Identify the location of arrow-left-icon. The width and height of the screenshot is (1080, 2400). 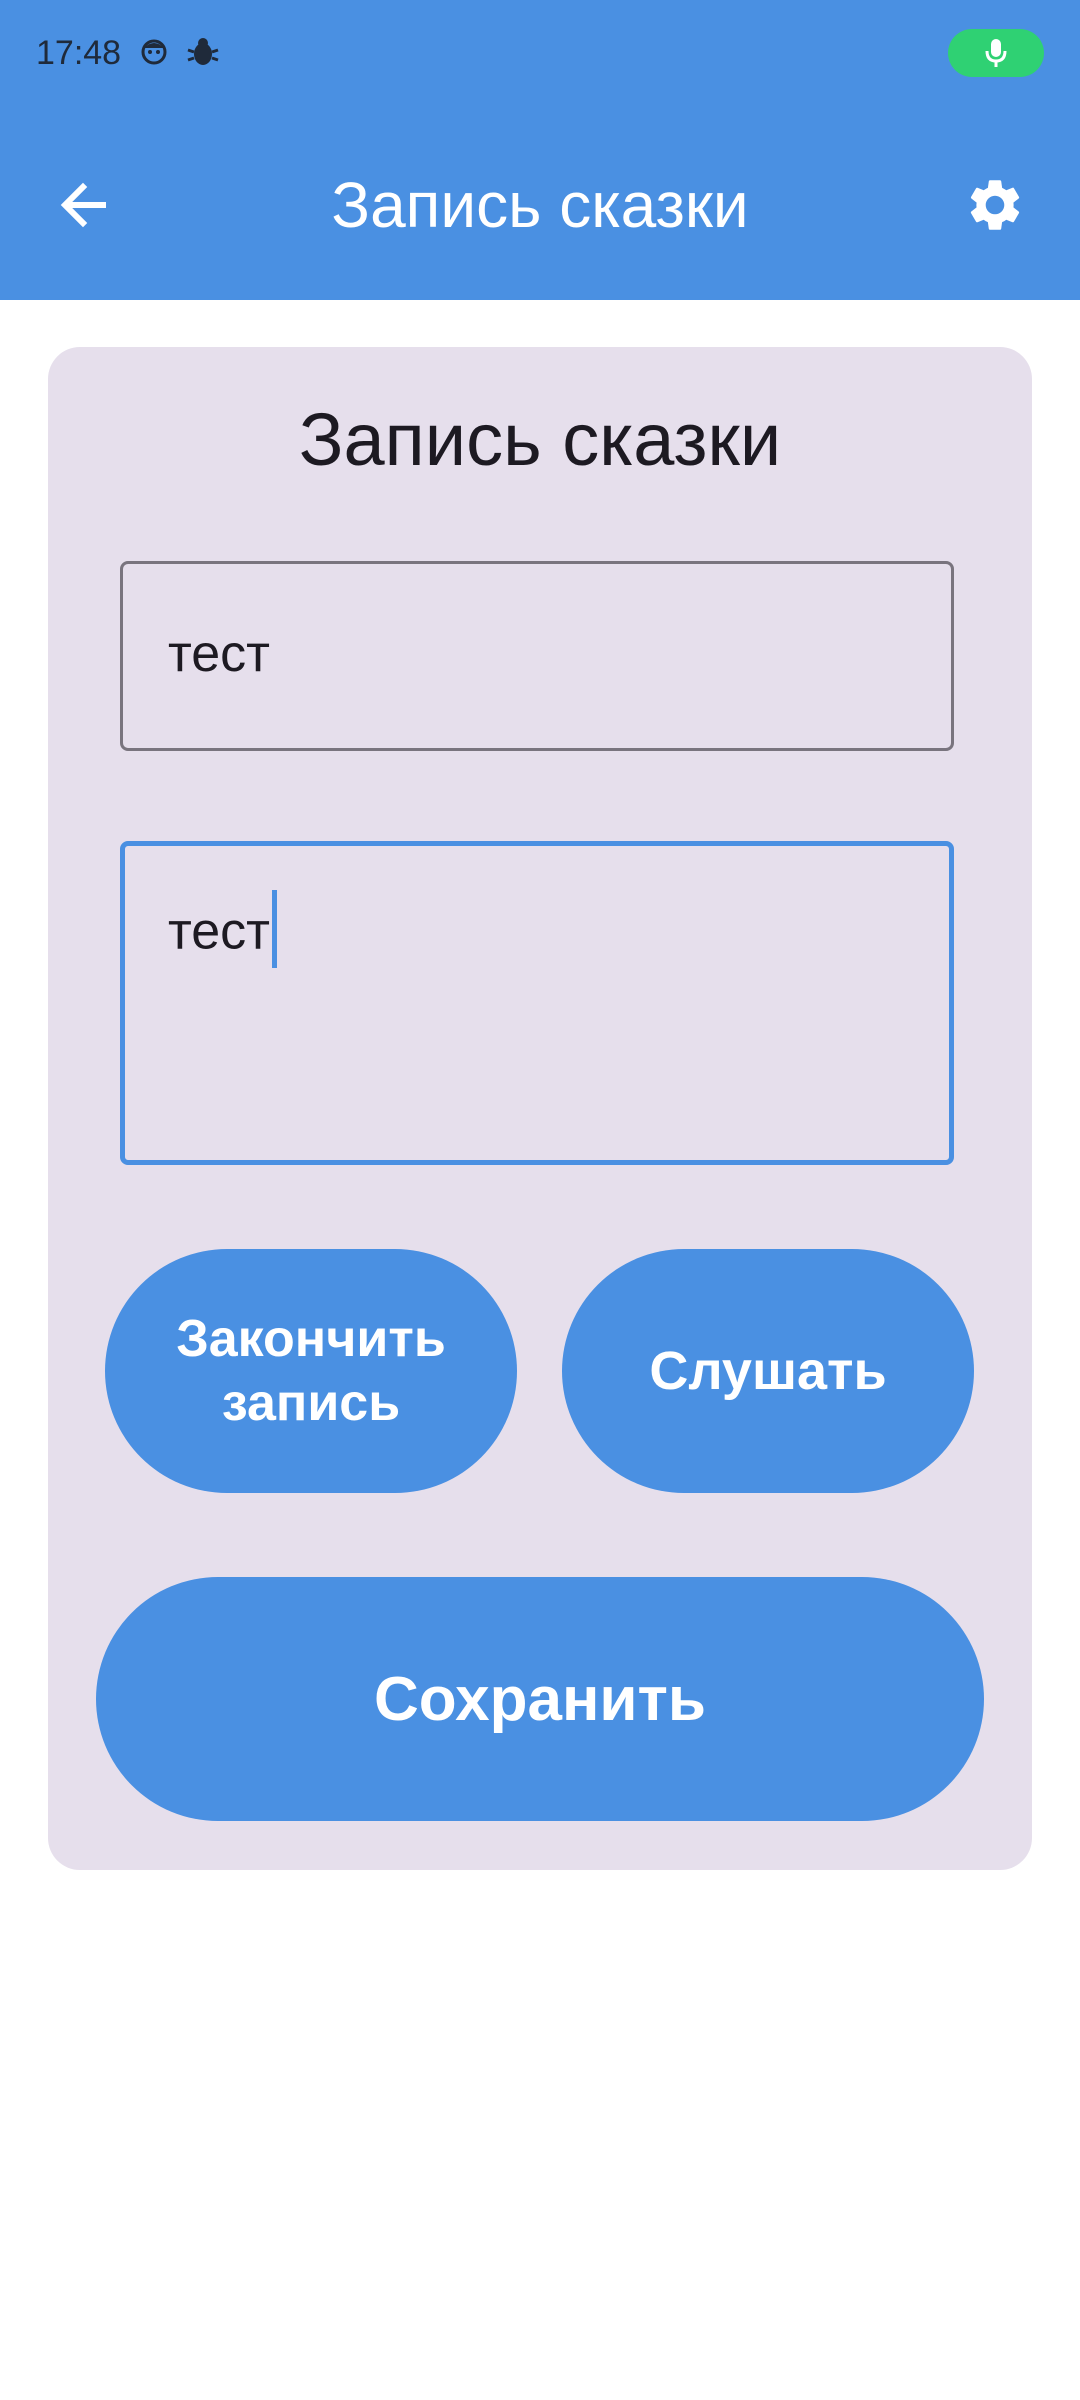
(83, 205).